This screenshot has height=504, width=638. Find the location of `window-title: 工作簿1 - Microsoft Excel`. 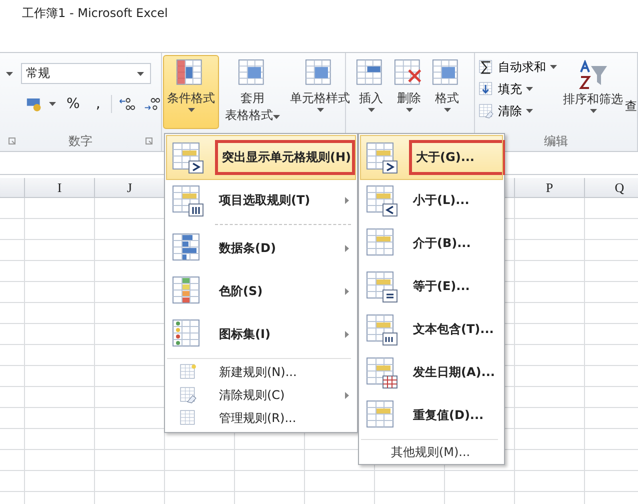

window-title: 工作簿1 - Microsoft Excel is located at coordinates (95, 13).